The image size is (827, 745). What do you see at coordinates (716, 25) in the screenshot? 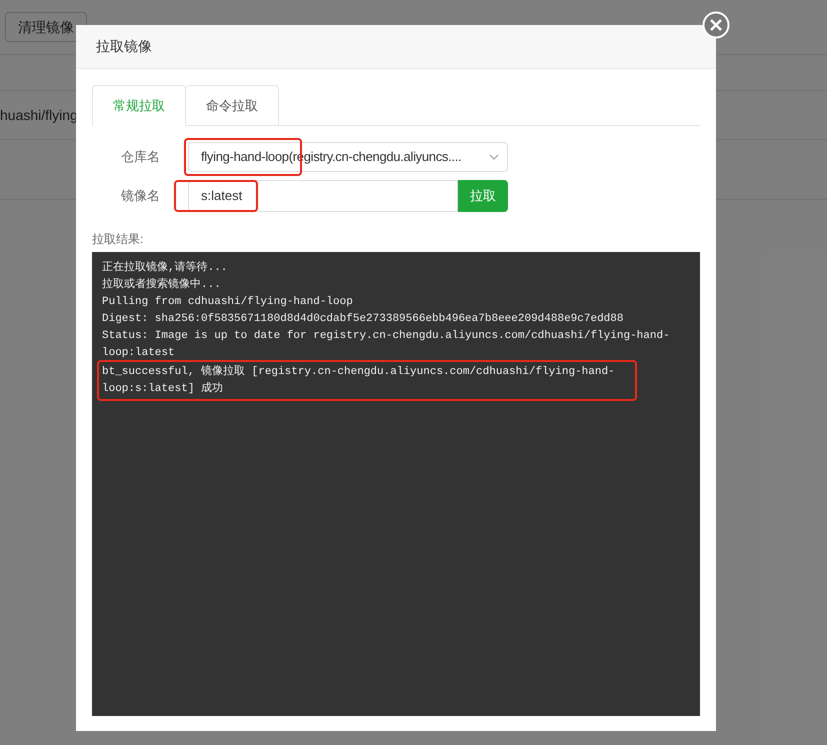
I see `close-icon` at bounding box center [716, 25].